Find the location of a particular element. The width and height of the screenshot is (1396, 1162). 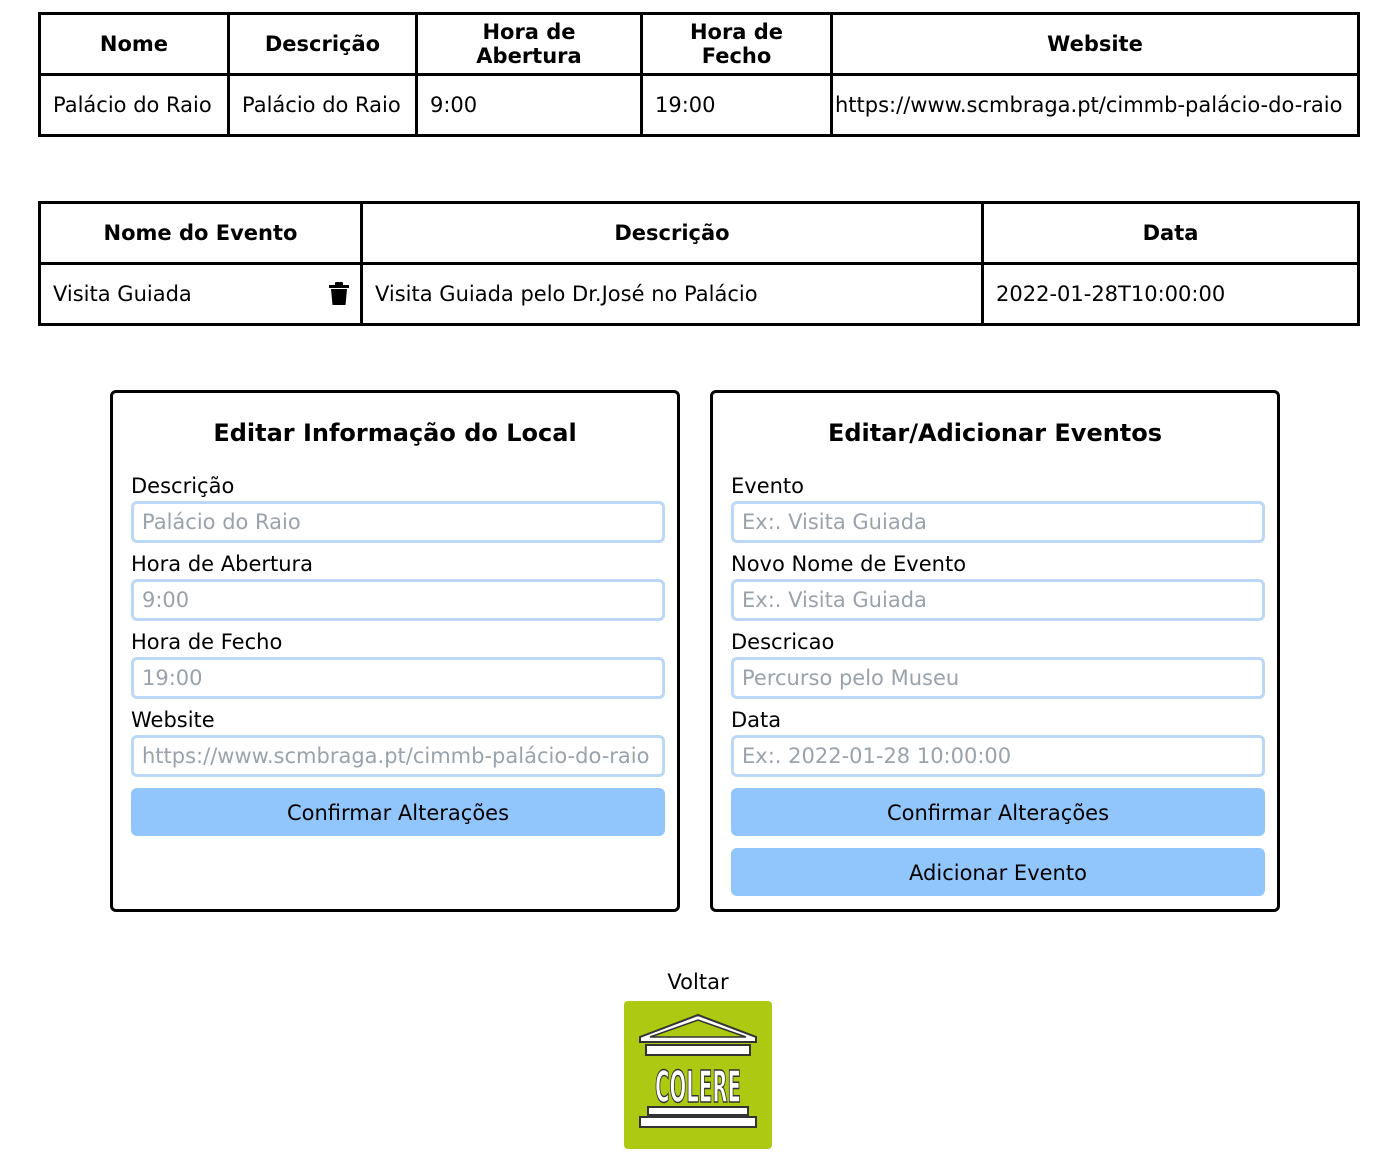

event-description-cell: Visita Guiada pelo Dr.José no Palácio is located at coordinates (672, 294).